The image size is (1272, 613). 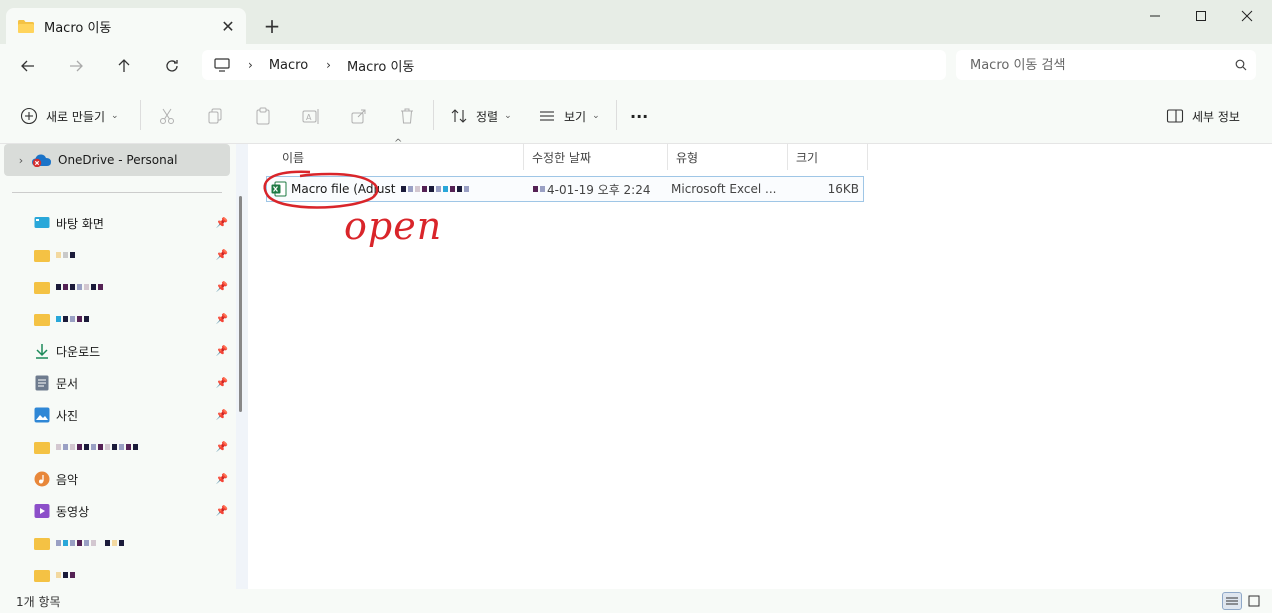 I want to click on column-header-name: 이름, so click(x=399, y=157).